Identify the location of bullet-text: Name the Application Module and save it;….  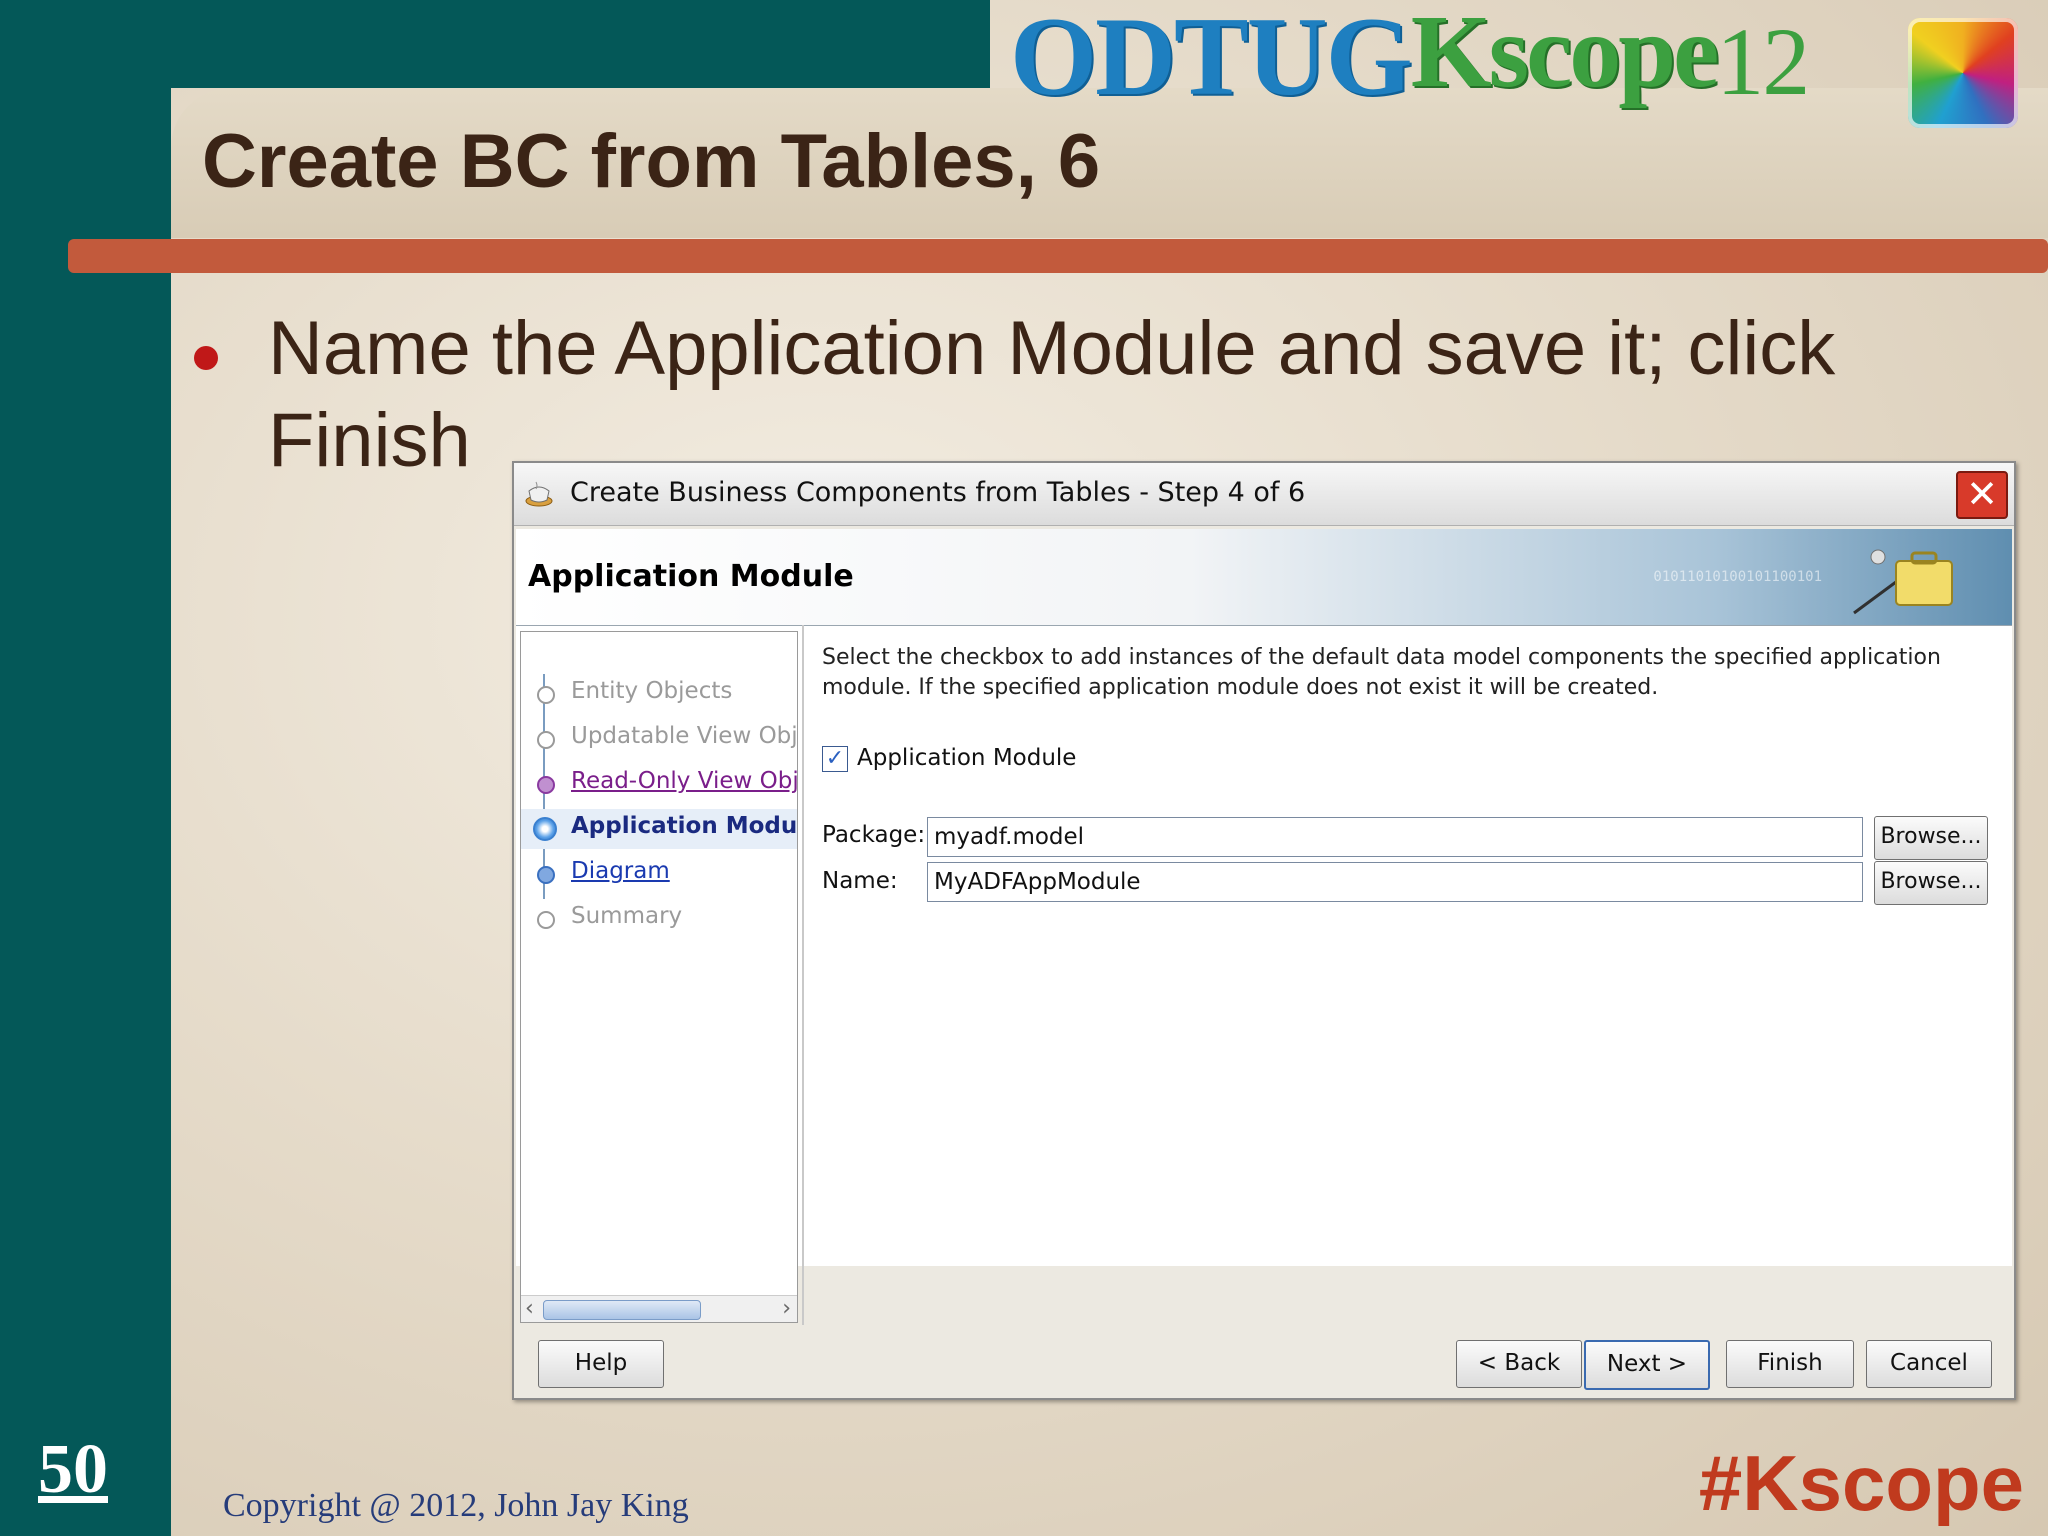
(1052, 394).